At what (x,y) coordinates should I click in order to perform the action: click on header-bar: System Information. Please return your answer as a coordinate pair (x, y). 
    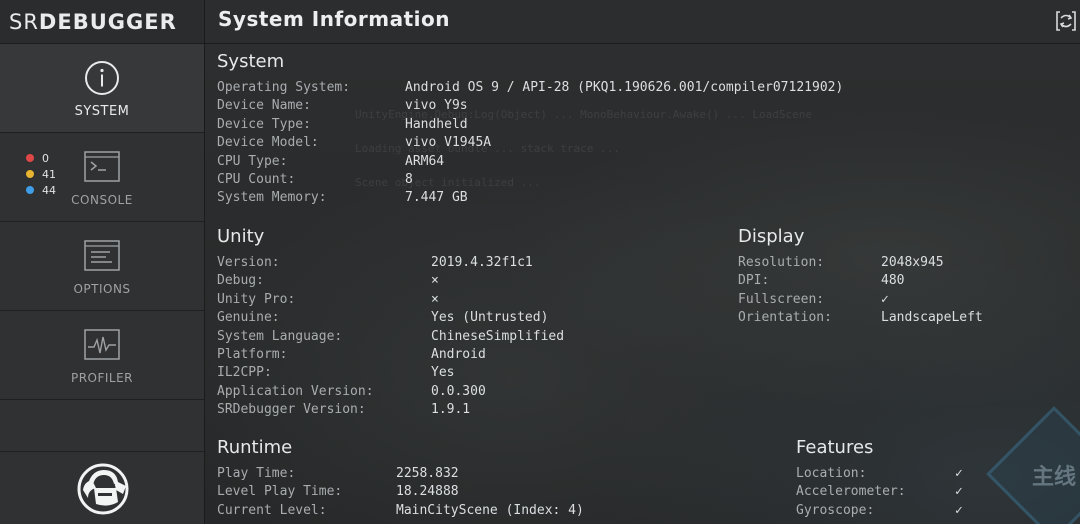
    Looking at the image, I should click on (642, 22).